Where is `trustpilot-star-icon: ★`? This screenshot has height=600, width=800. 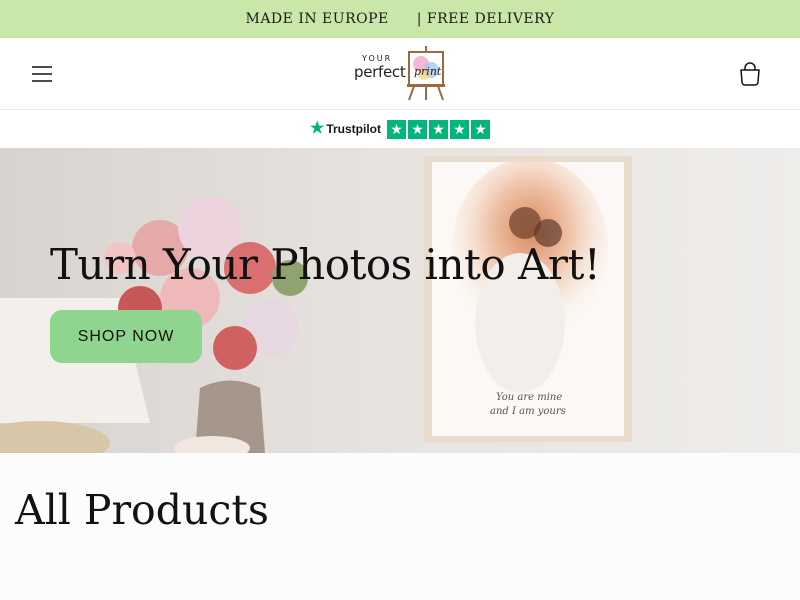 trustpilot-star-icon: ★ is located at coordinates (317, 128).